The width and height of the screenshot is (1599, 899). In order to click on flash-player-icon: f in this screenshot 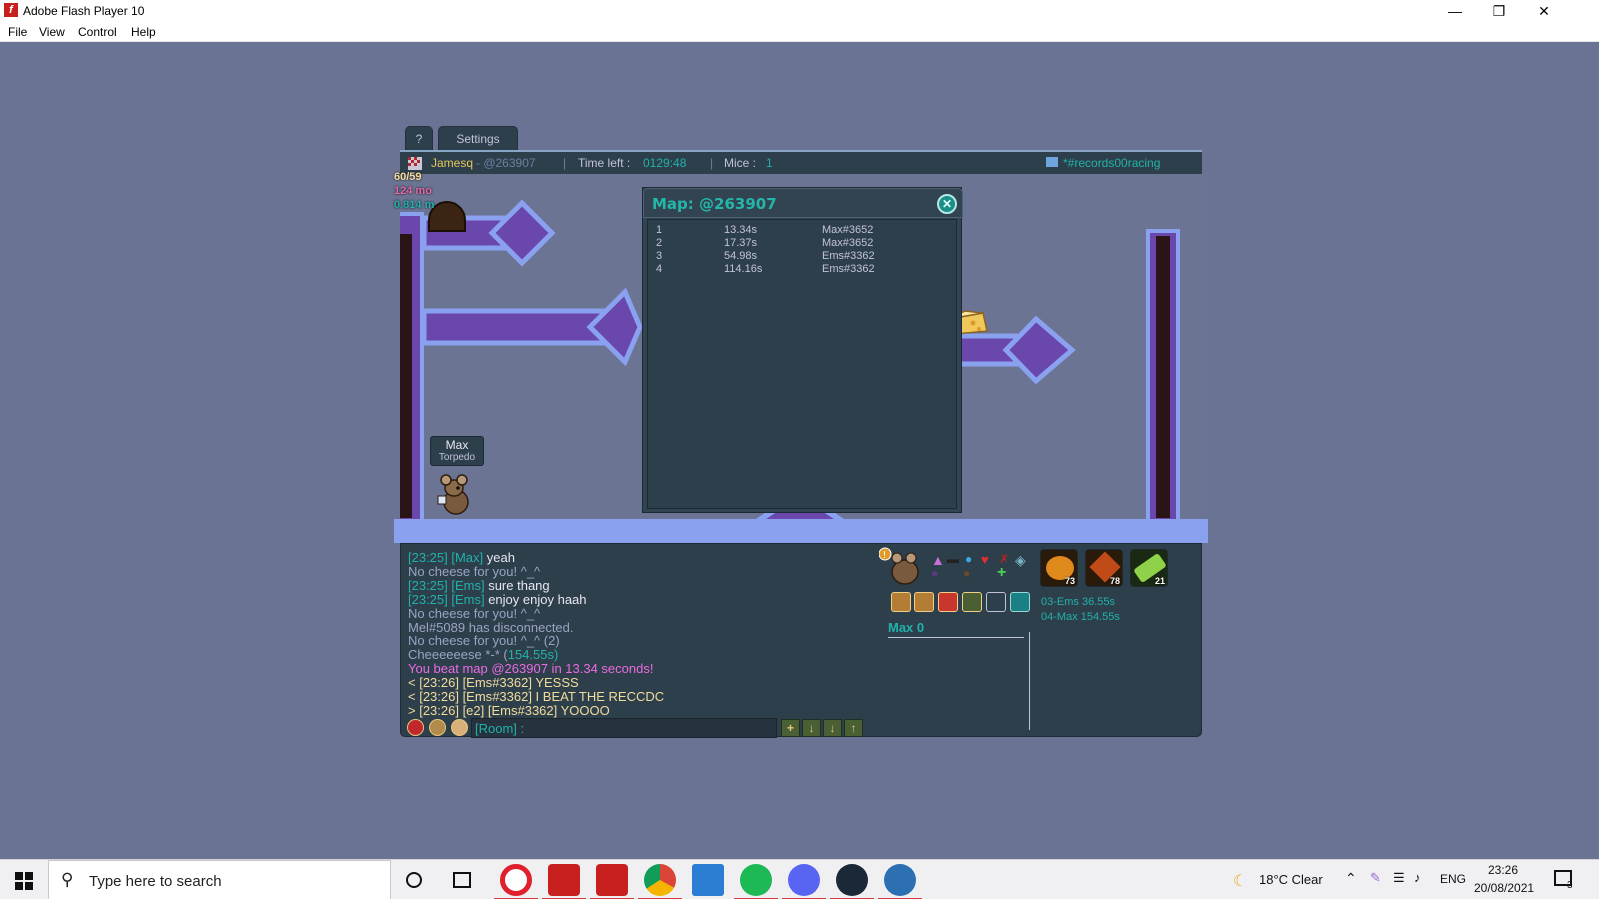, I will do `click(11, 10)`.